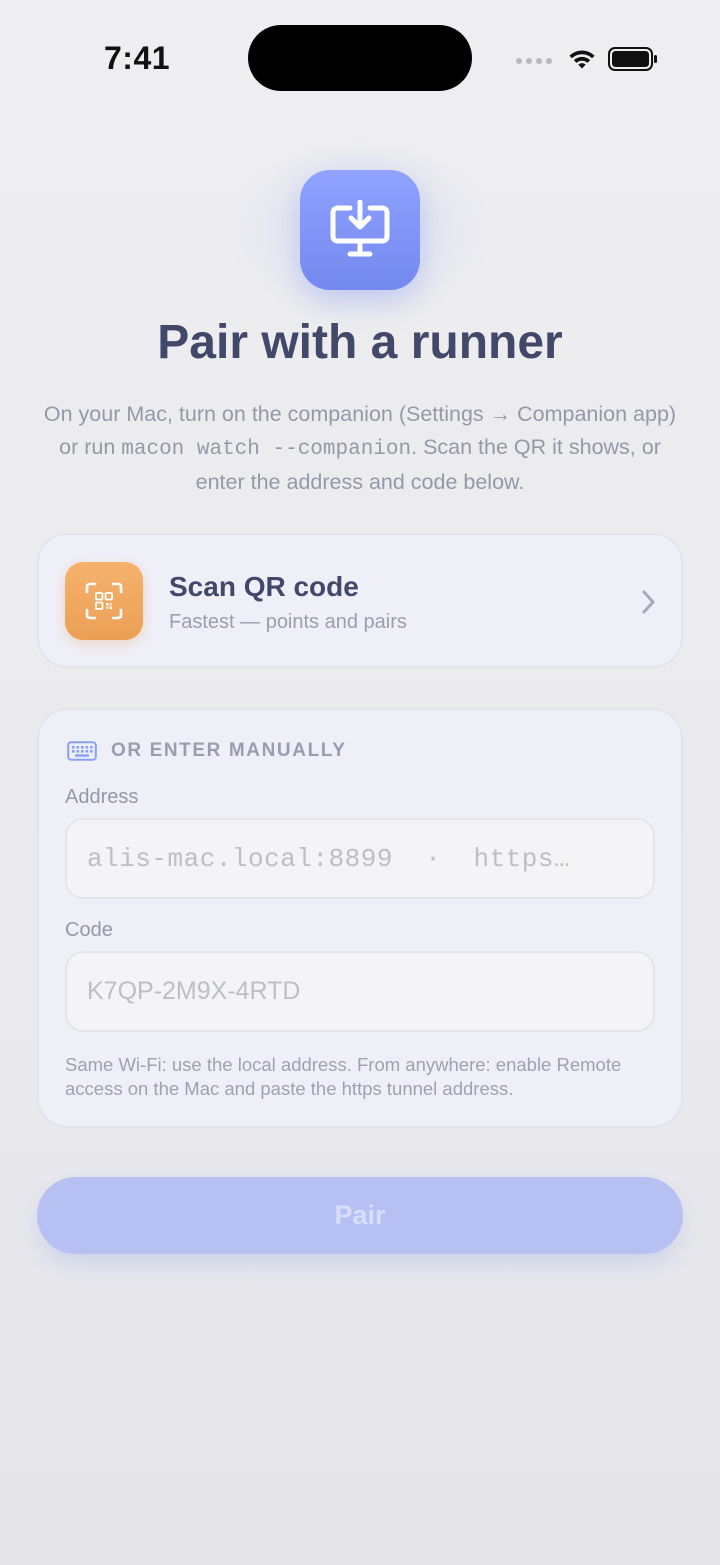 This screenshot has width=720, height=1565. I want to click on address-field, so click(360, 858).